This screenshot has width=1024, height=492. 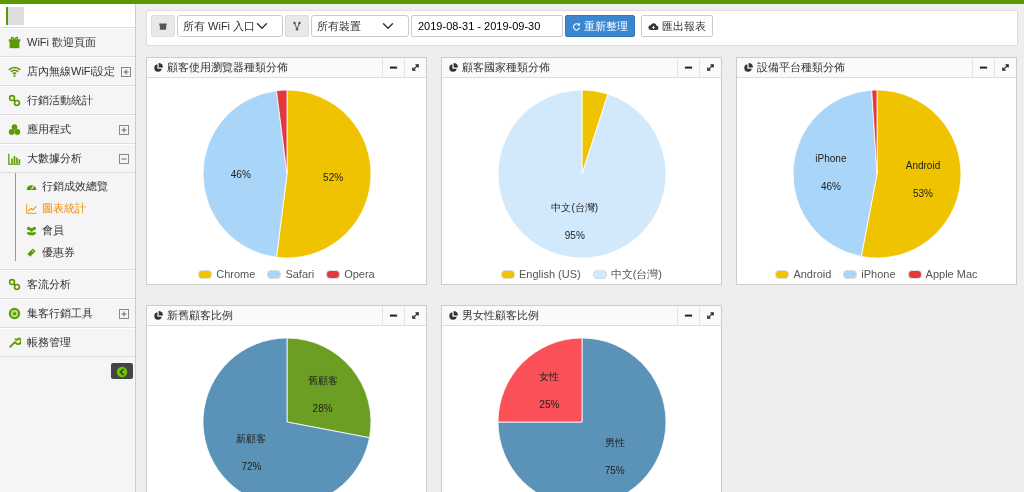 I want to click on store-icon, so click(x=163, y=26).